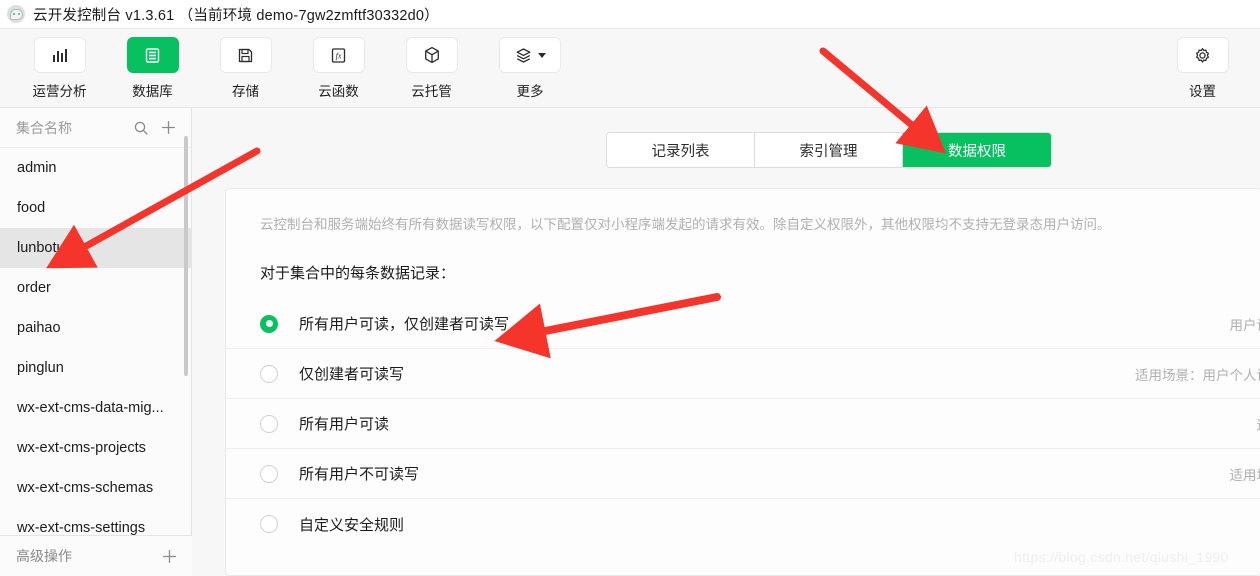 The image size is (1260, 576). I want to click on fx-function-icon: fx, so click(338, 55).